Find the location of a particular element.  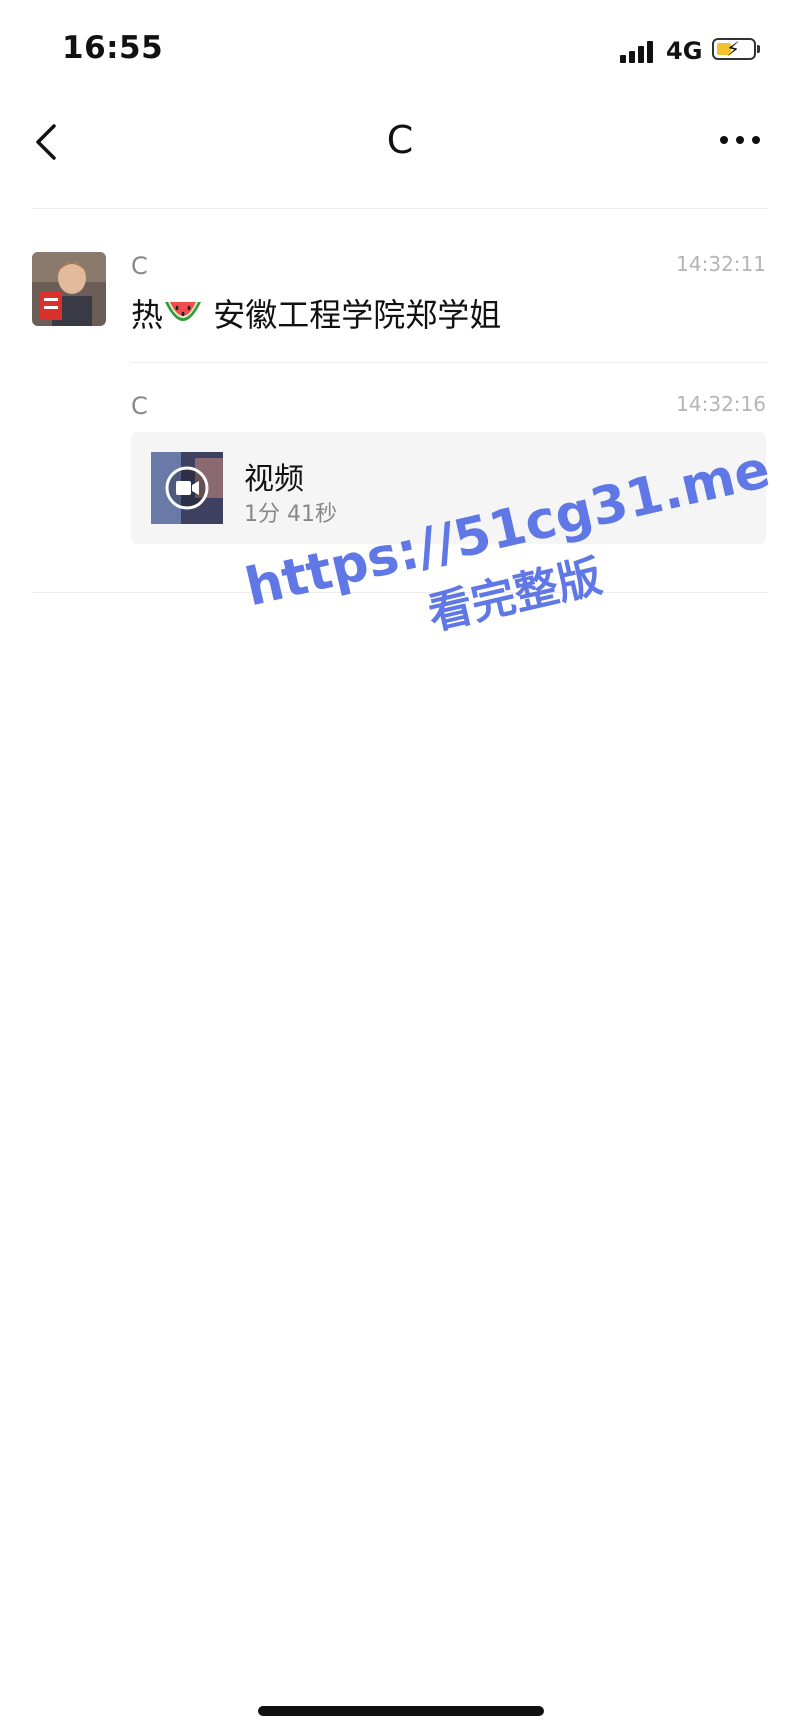

nav-bar: C is located at coordinates (400, 145).